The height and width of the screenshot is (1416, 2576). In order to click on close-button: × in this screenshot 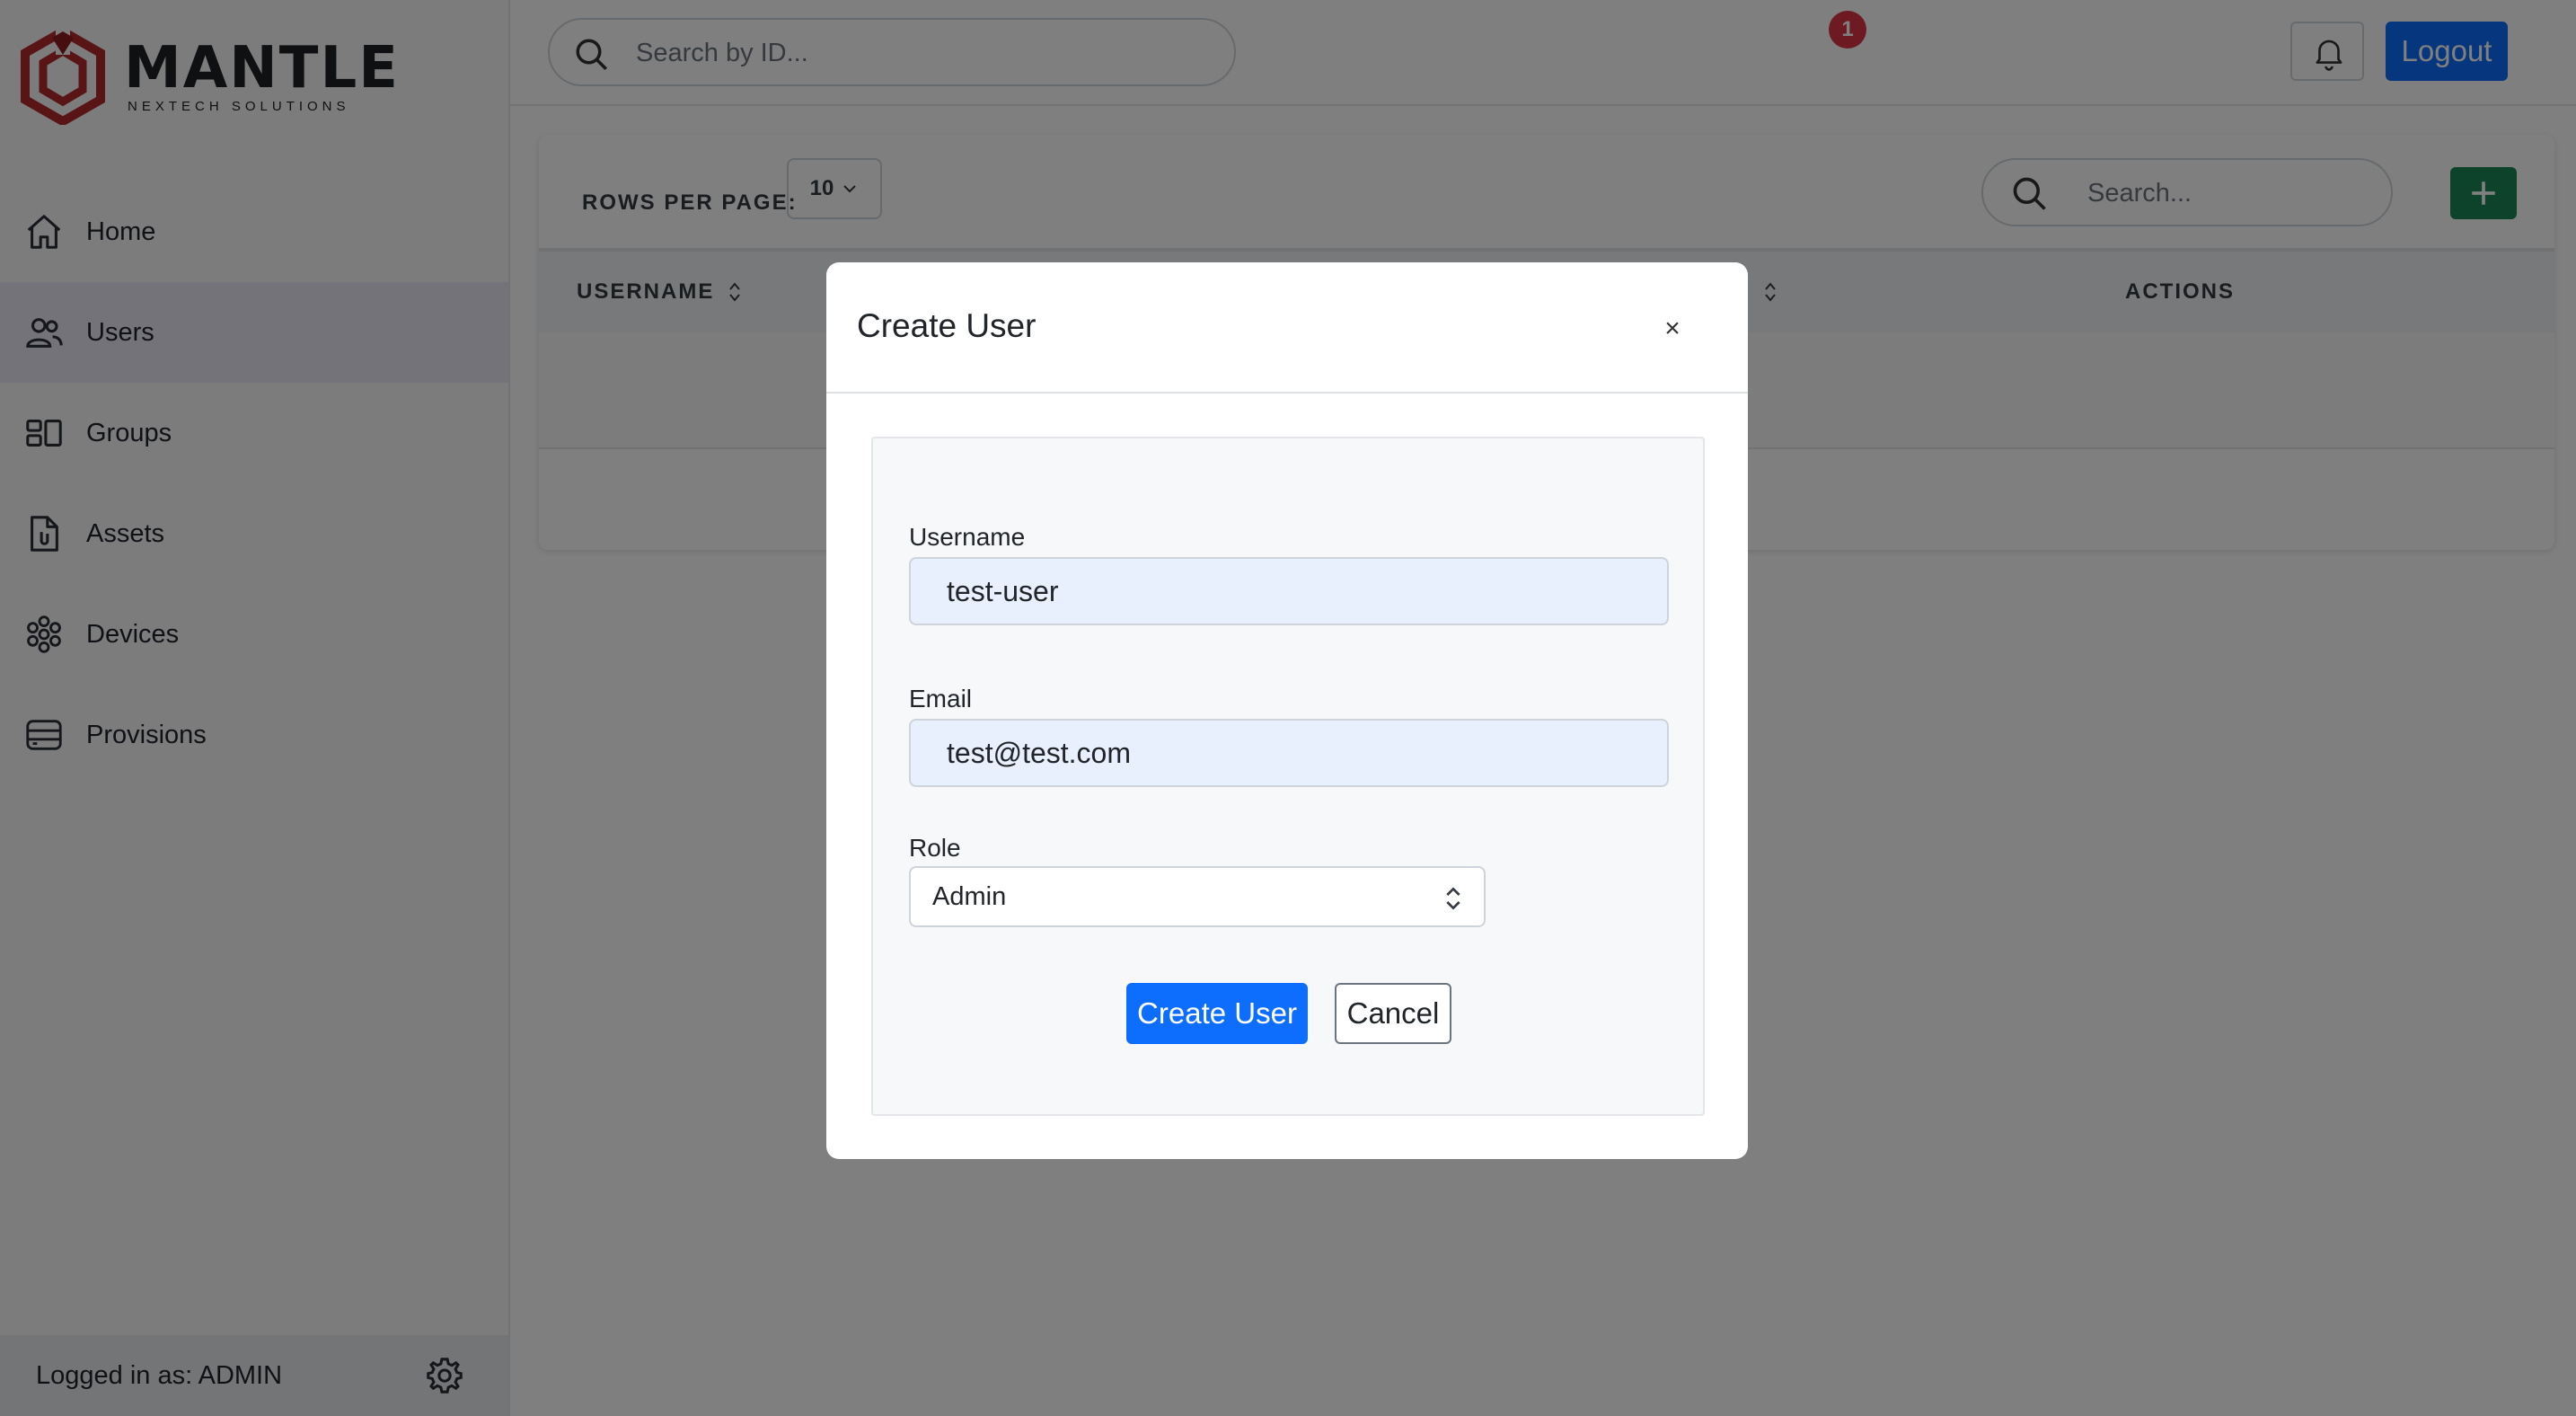, I will do `click(1672, 329)`.